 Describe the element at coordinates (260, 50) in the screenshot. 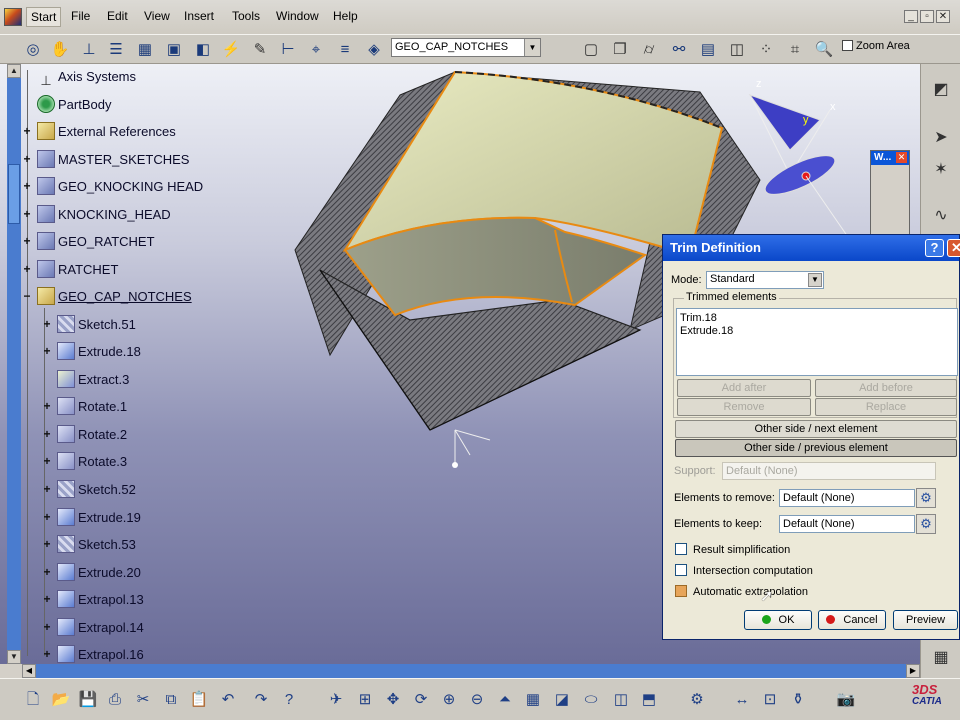

I see `geometry-icon: ✎` at that location.